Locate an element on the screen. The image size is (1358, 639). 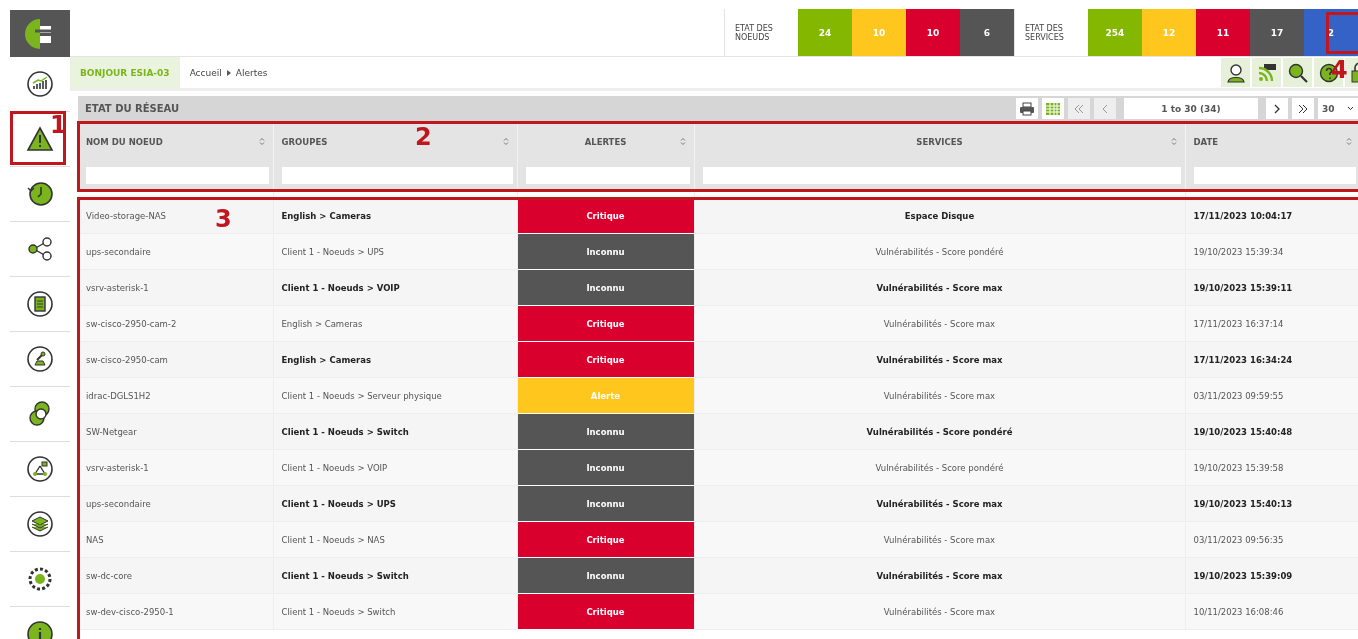
node-name: sw-cisco-2950-cam is located at coordinates (127, 359).